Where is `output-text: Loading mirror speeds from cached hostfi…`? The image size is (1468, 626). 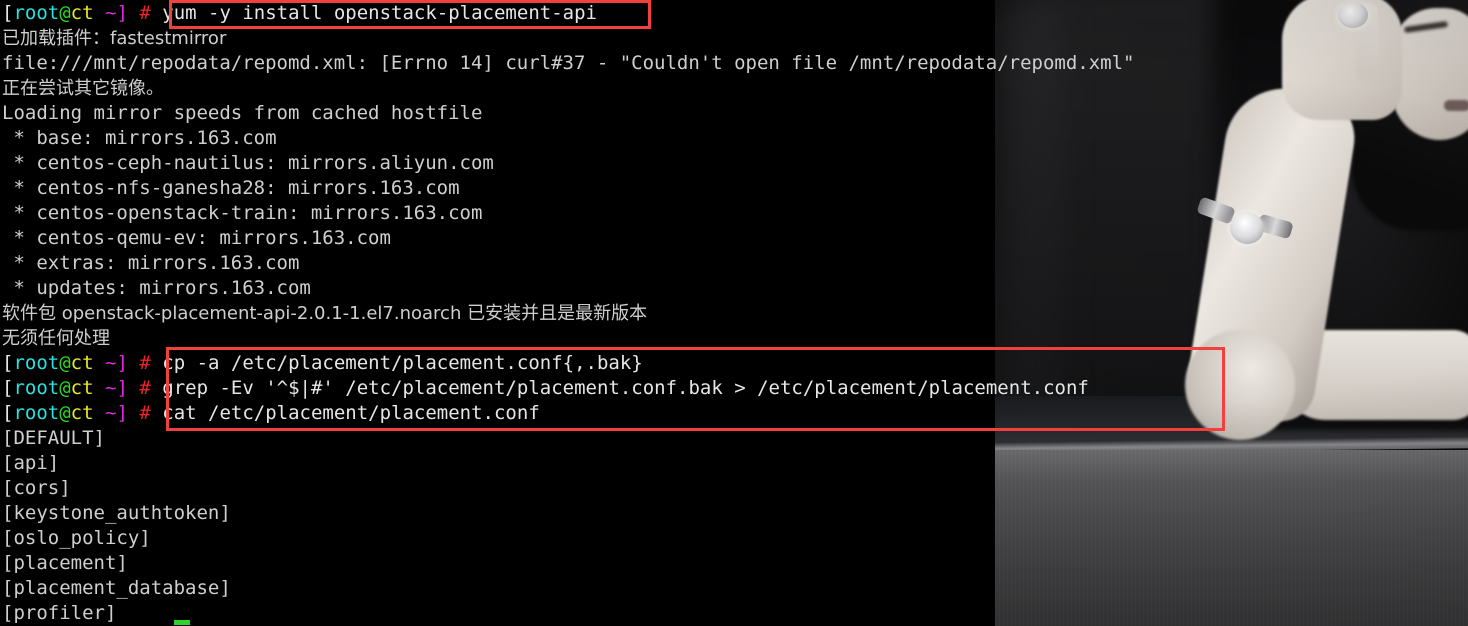
output-text: Loading mirror speeds from cached hostfi… is located at coordinates (242, 113).